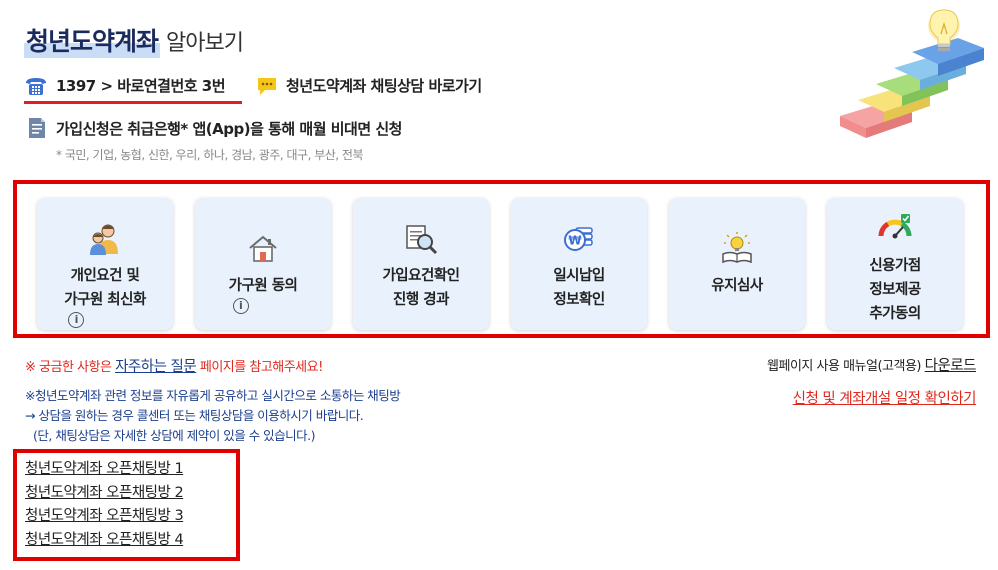 This screenshot has height=570, width=998. What do you see at coordinates (872, 366) in the screenshot?
I see `manual-download: 웹페이지 사용 매뉴얼(고객용) 다운로드` at bounding box center [872, 366].